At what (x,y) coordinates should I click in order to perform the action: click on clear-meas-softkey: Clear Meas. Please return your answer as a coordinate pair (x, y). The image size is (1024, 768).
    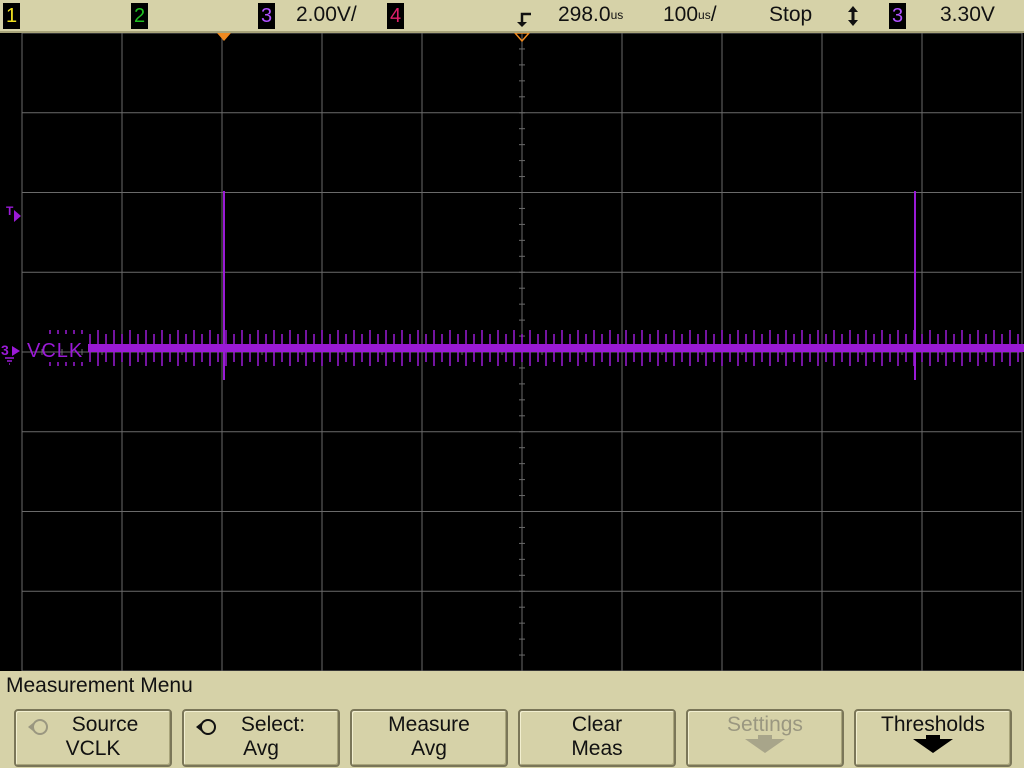
    Looking at the image, I should click on (597, 738).